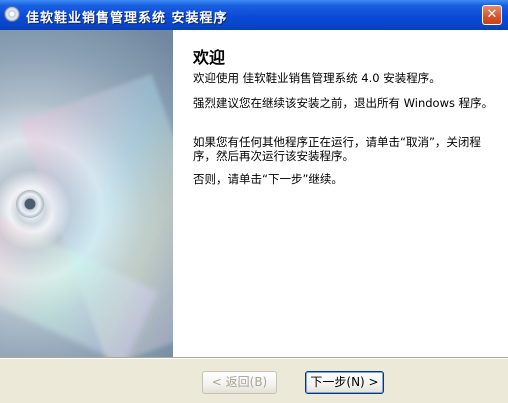 The image size is (508, 403). I want to click on next-button: 下一步(N) >, so click(344, 382).